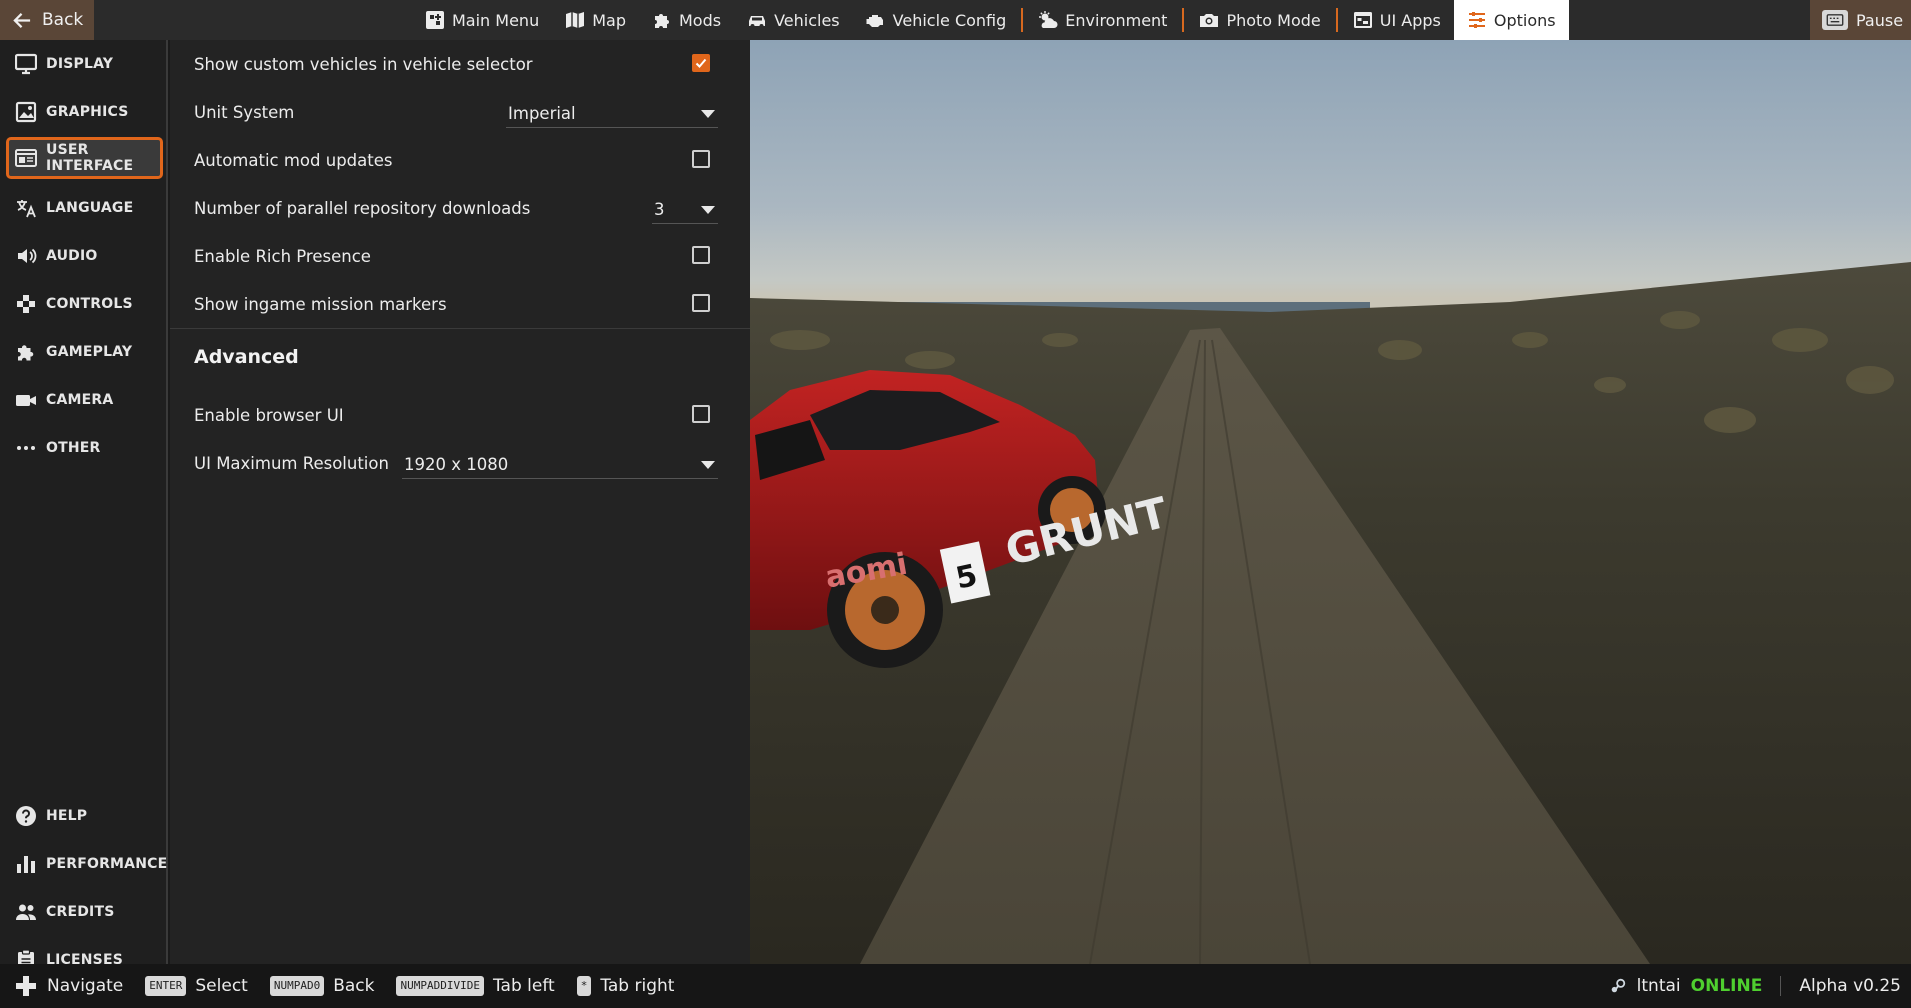  Describe the element at coordinates (84, 448) in the screenshot. I see `sidebar-item-other: OTHER` at that location.